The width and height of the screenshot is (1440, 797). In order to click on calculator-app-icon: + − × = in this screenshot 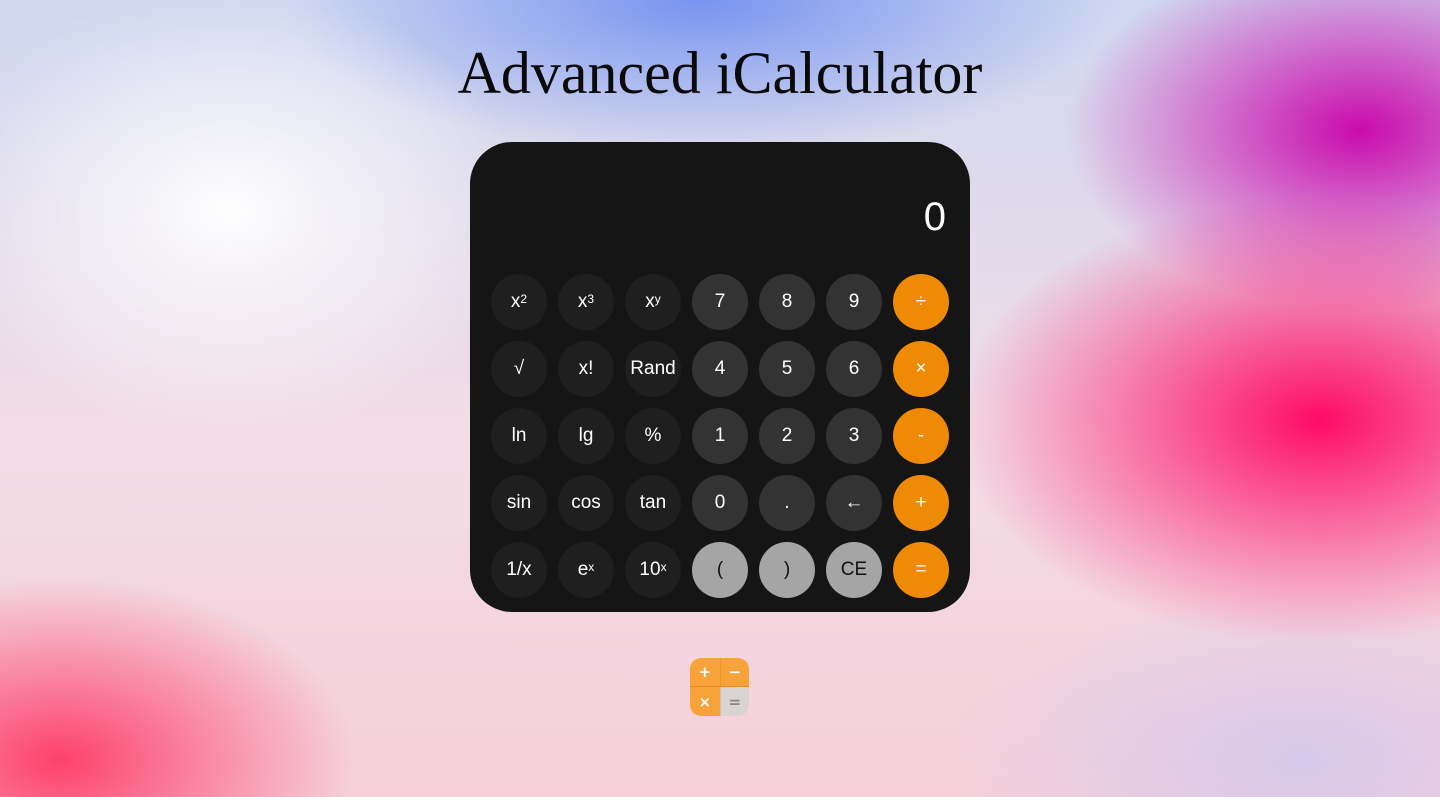, I will do `click(719, 687)`.